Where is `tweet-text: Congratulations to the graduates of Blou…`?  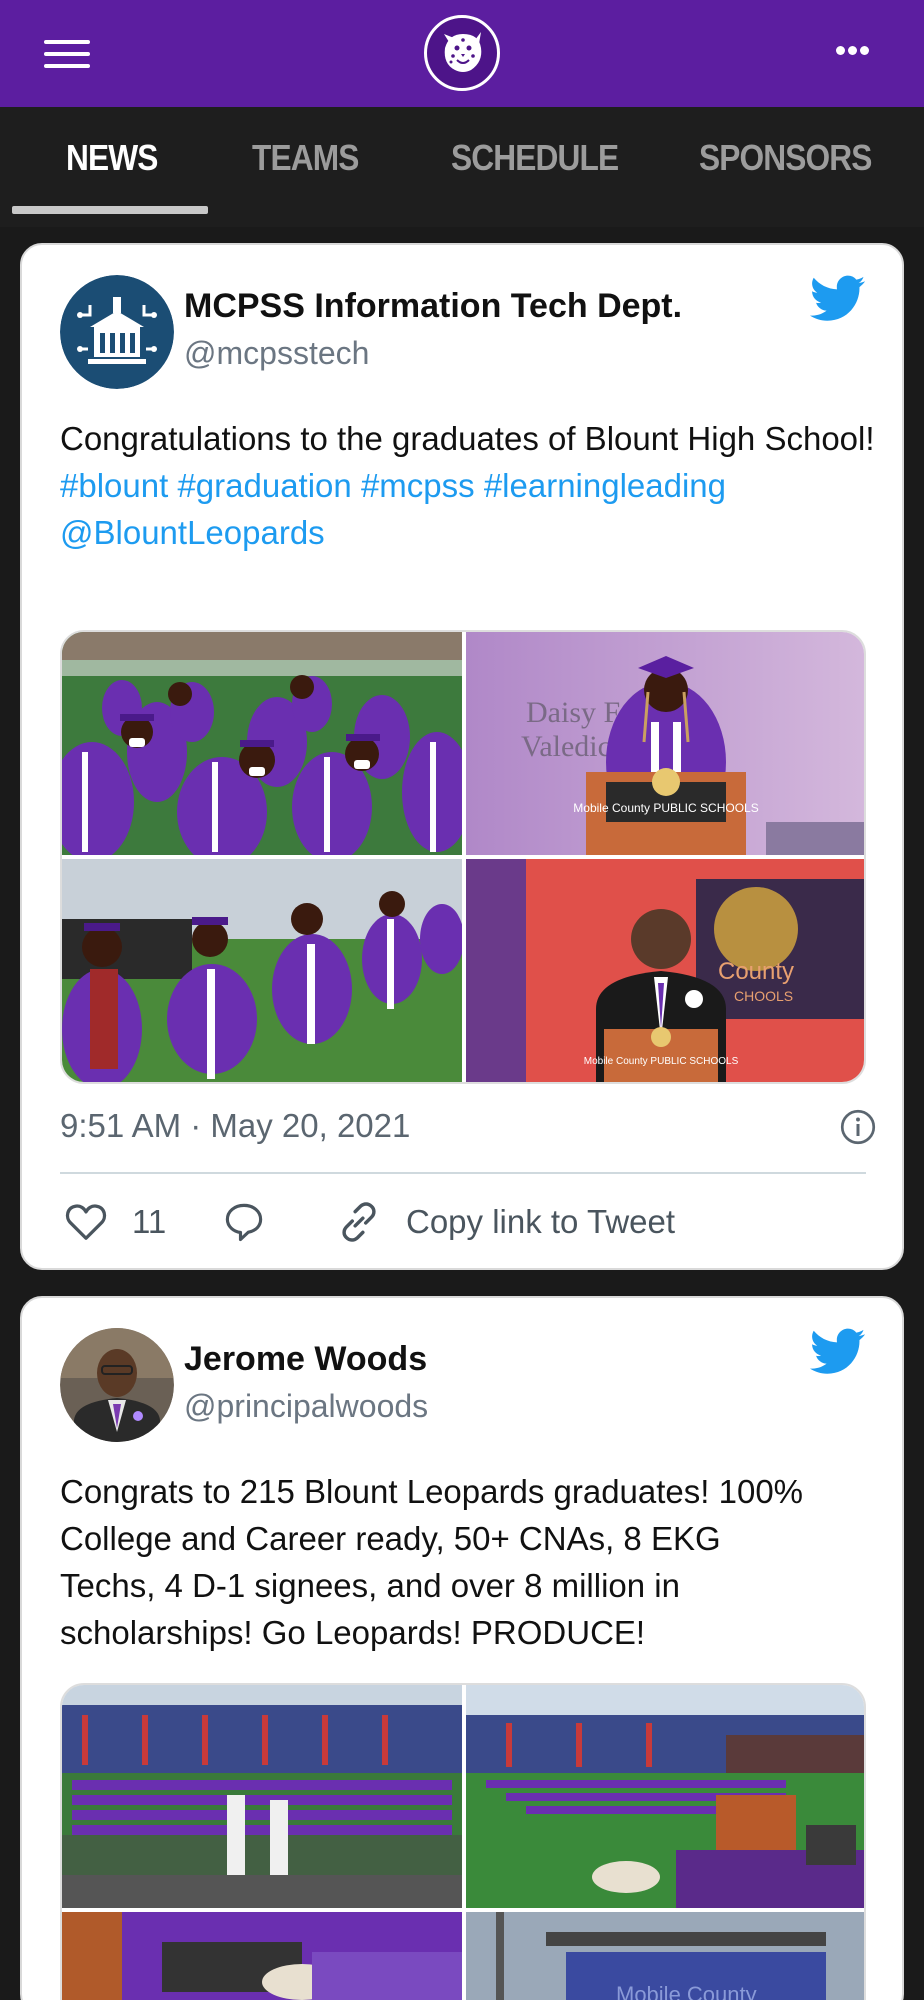 tweet-text: Congratulations to the graduates of Blou… is located at coordinates (470, 485).